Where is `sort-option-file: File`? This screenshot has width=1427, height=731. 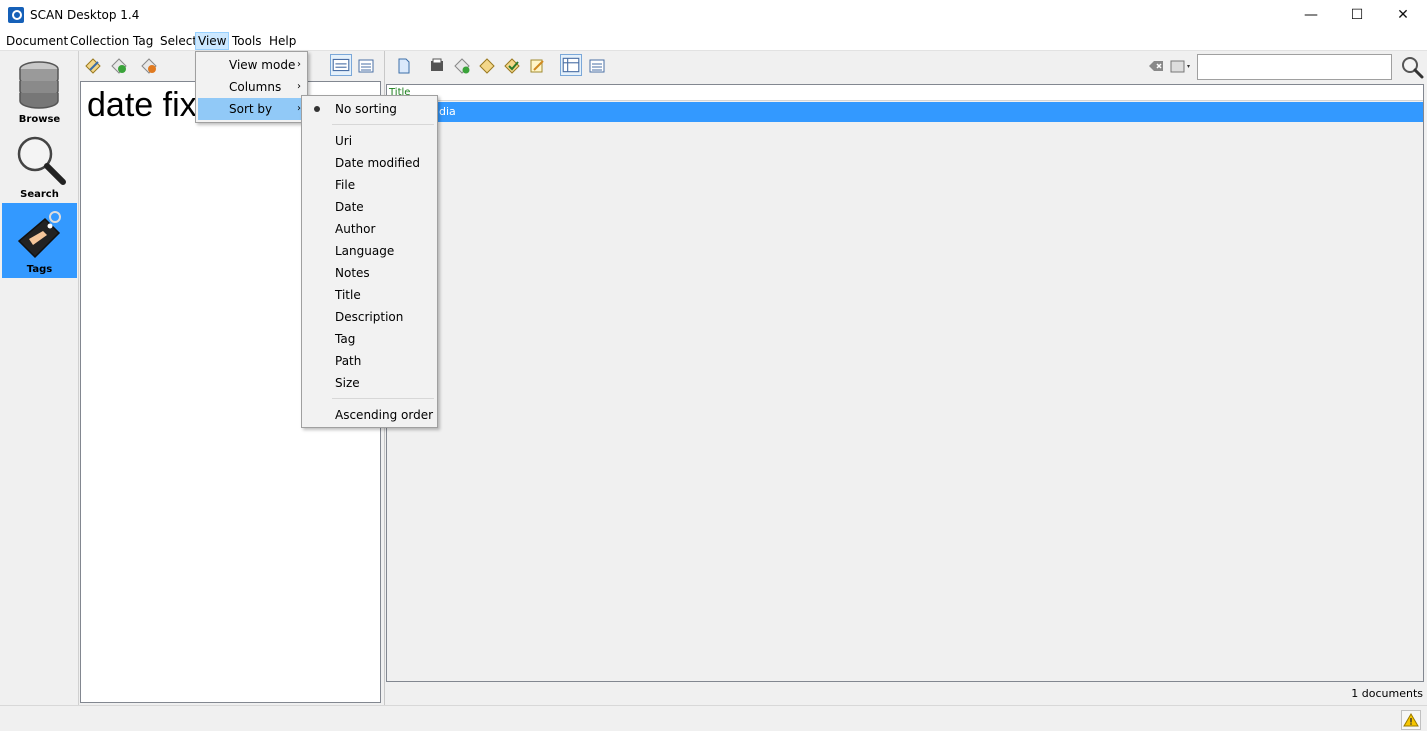
sort-option-file: File is located at coordinates (369, 185).